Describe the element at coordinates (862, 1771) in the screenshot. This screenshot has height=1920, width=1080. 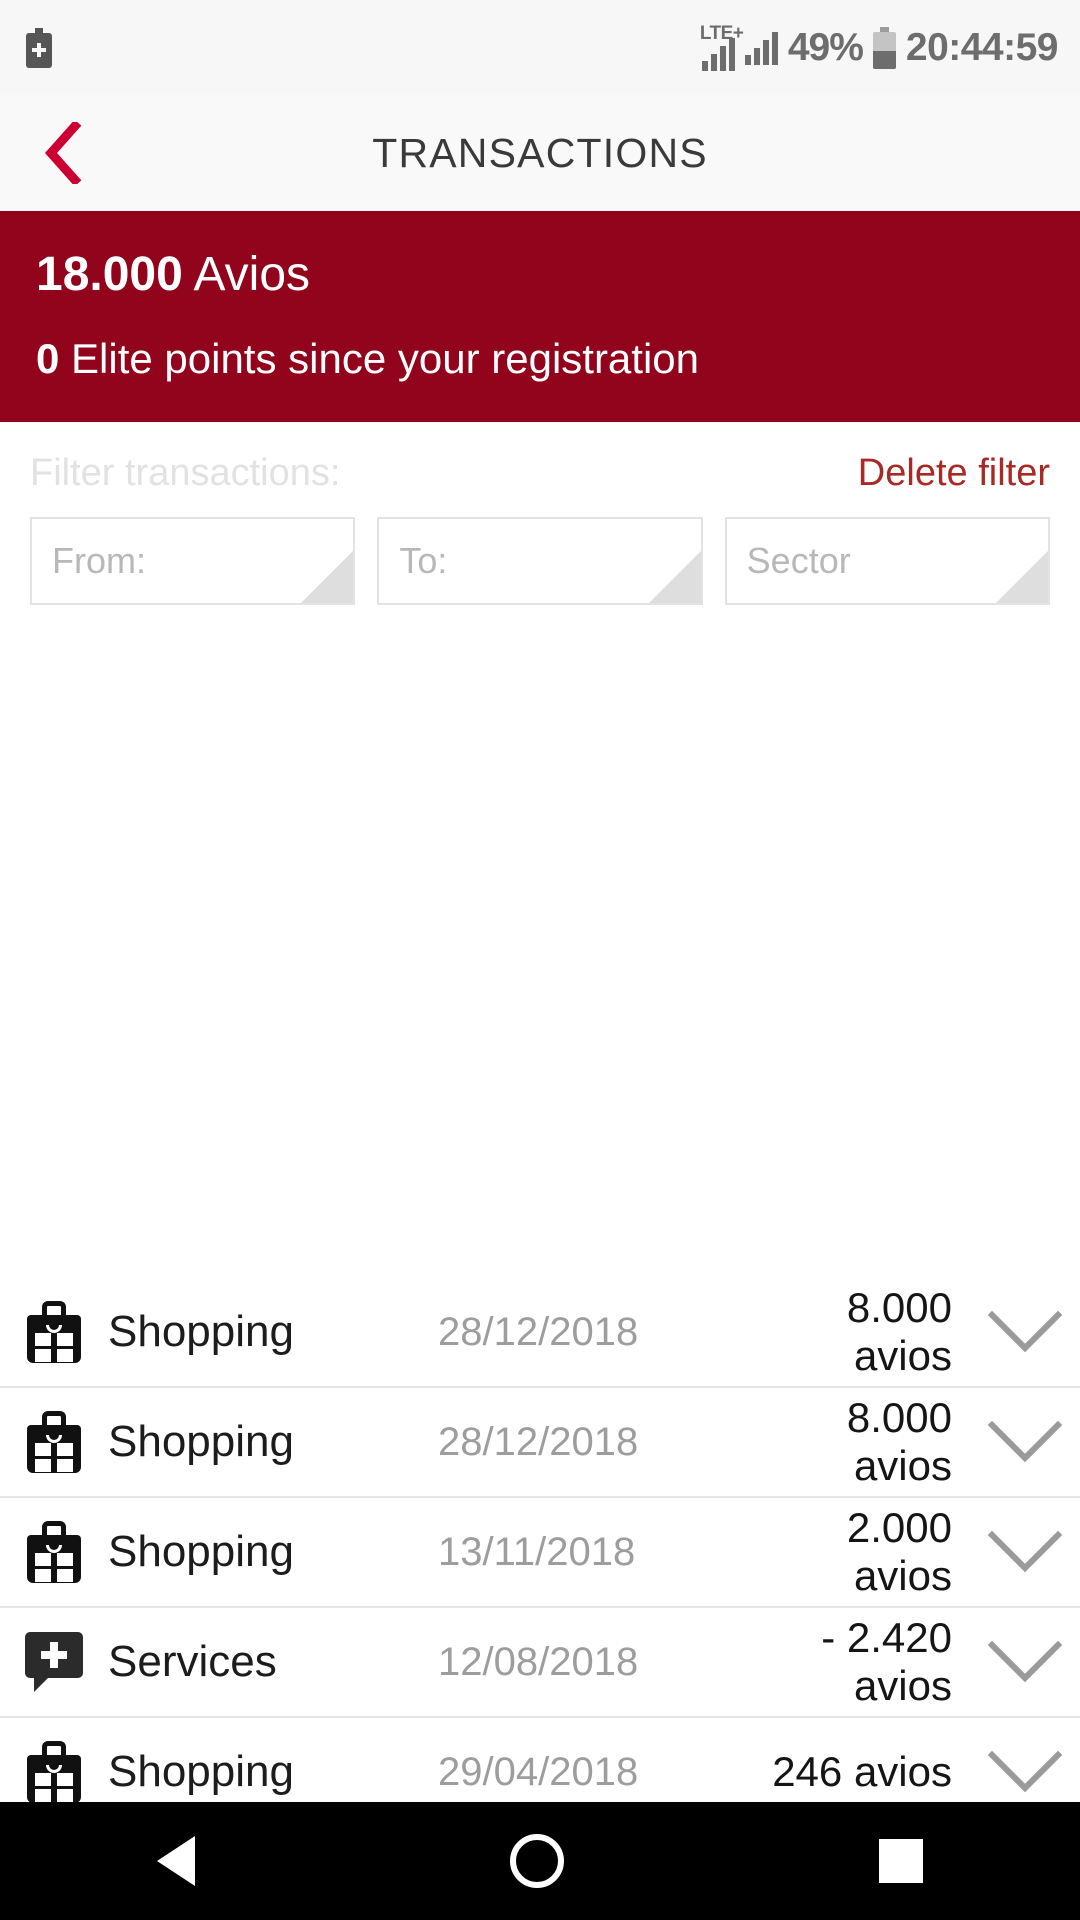
I see `transaction-amount: 246 avios` at that location.